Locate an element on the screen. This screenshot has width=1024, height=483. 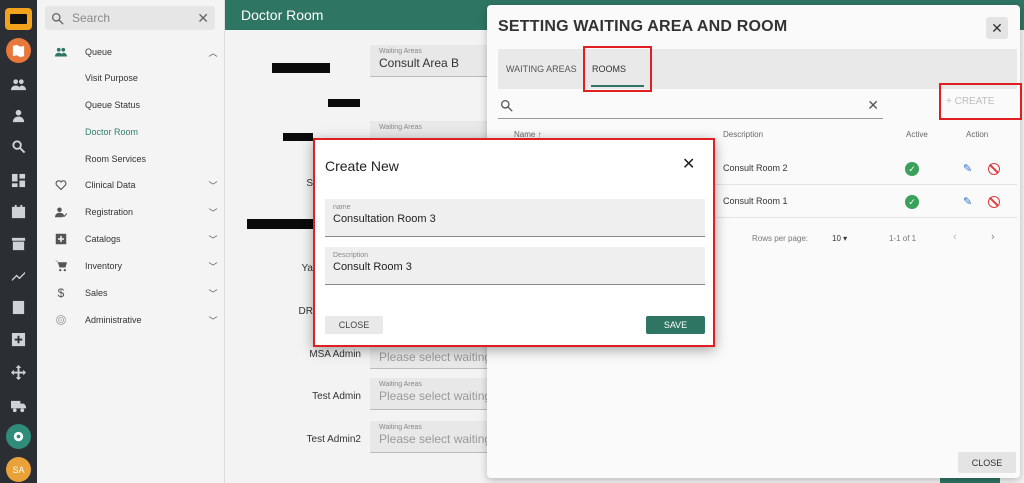
dollar-icon: $ is located at coordinates (61, 293).